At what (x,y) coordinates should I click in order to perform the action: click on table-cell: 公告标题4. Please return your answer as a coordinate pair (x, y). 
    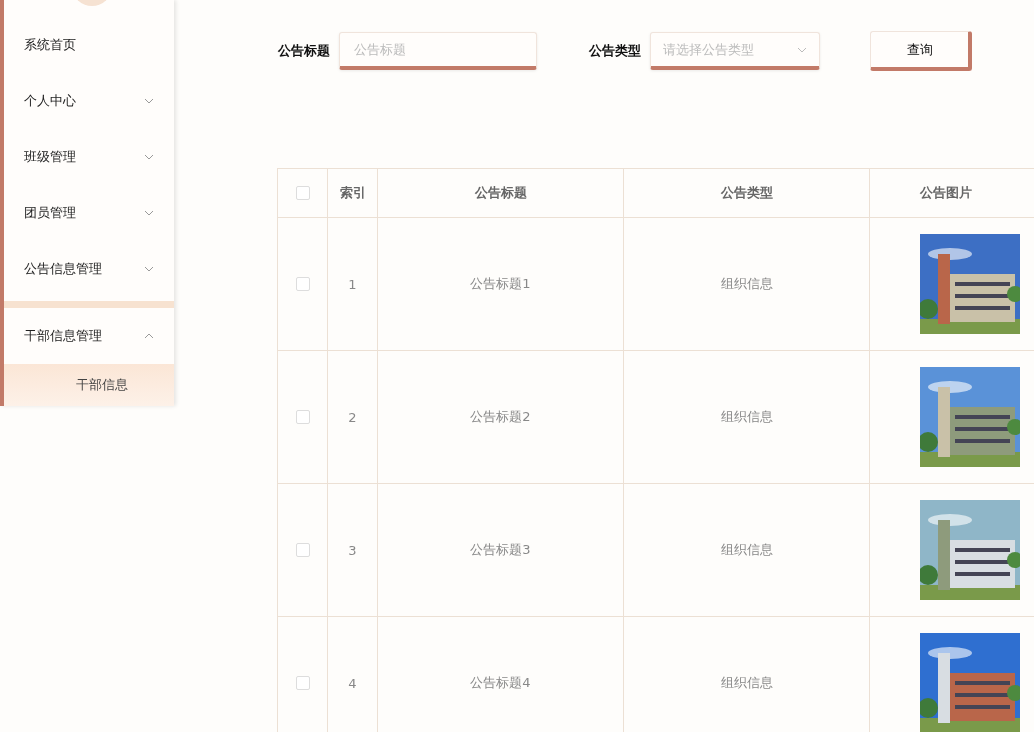
    Looking at the image, I should click on (501, 674).